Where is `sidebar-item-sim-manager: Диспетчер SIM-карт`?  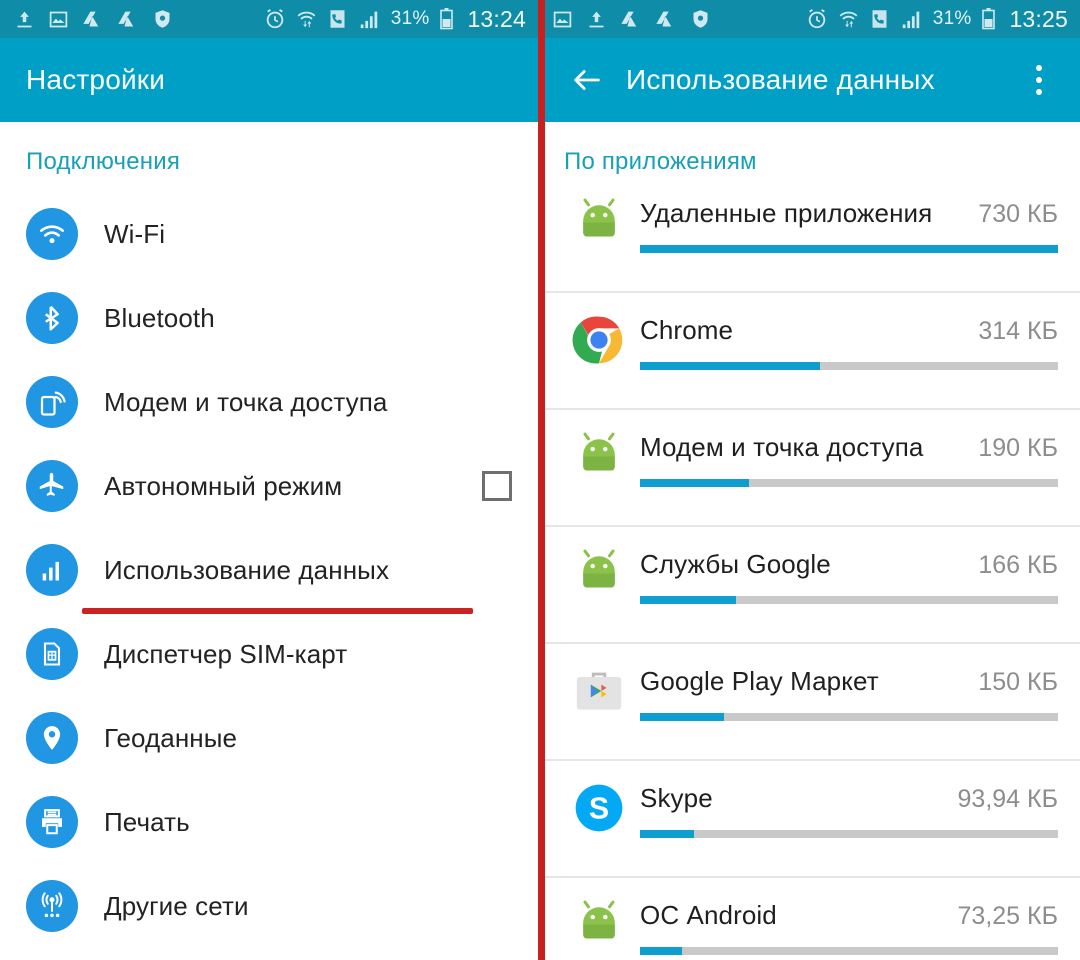 sidebar-item-sim-manager: Диспетчер SIM-карт is located at coordinates (269, 654).